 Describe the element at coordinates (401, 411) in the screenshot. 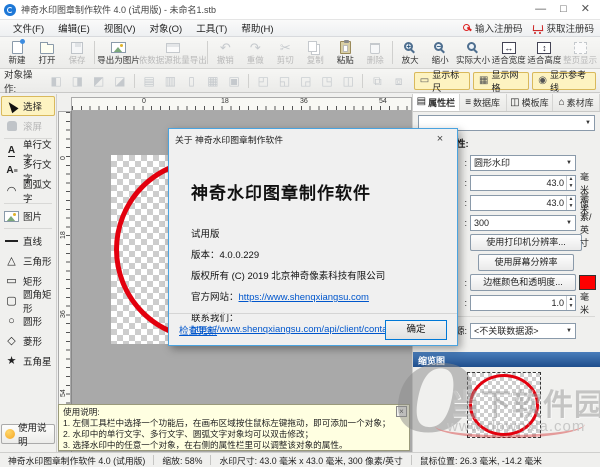

I see `instructions-close-button: ×` at that location.